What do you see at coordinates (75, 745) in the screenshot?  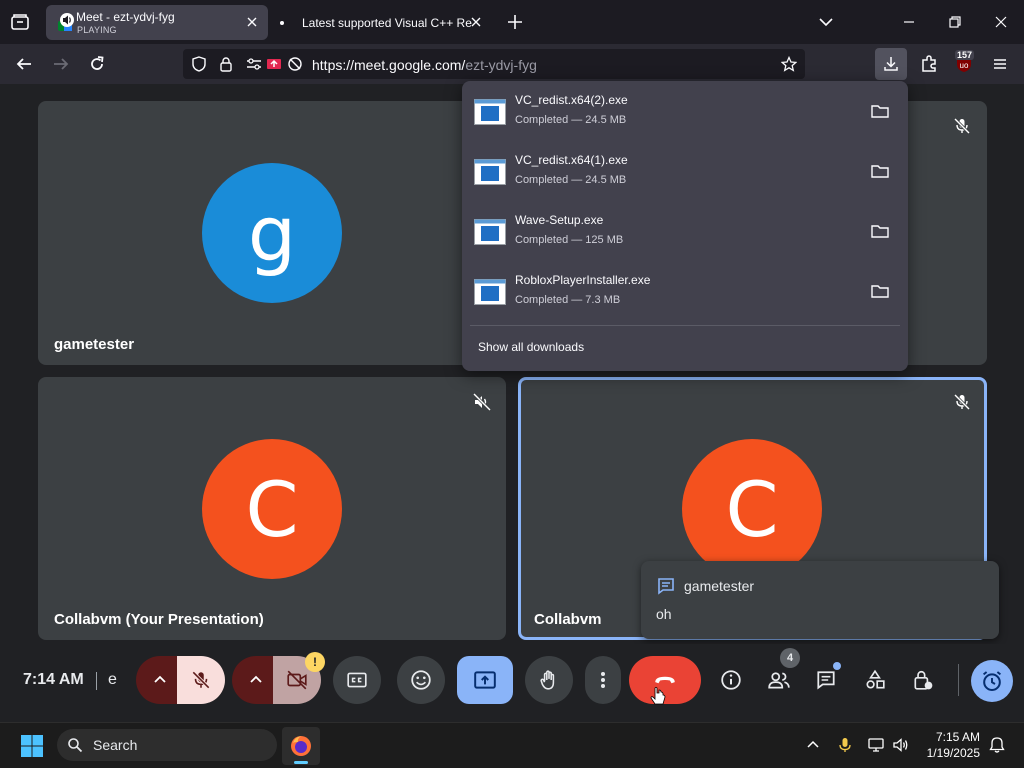 I see `search-icon` at bounding box center [75, 745].